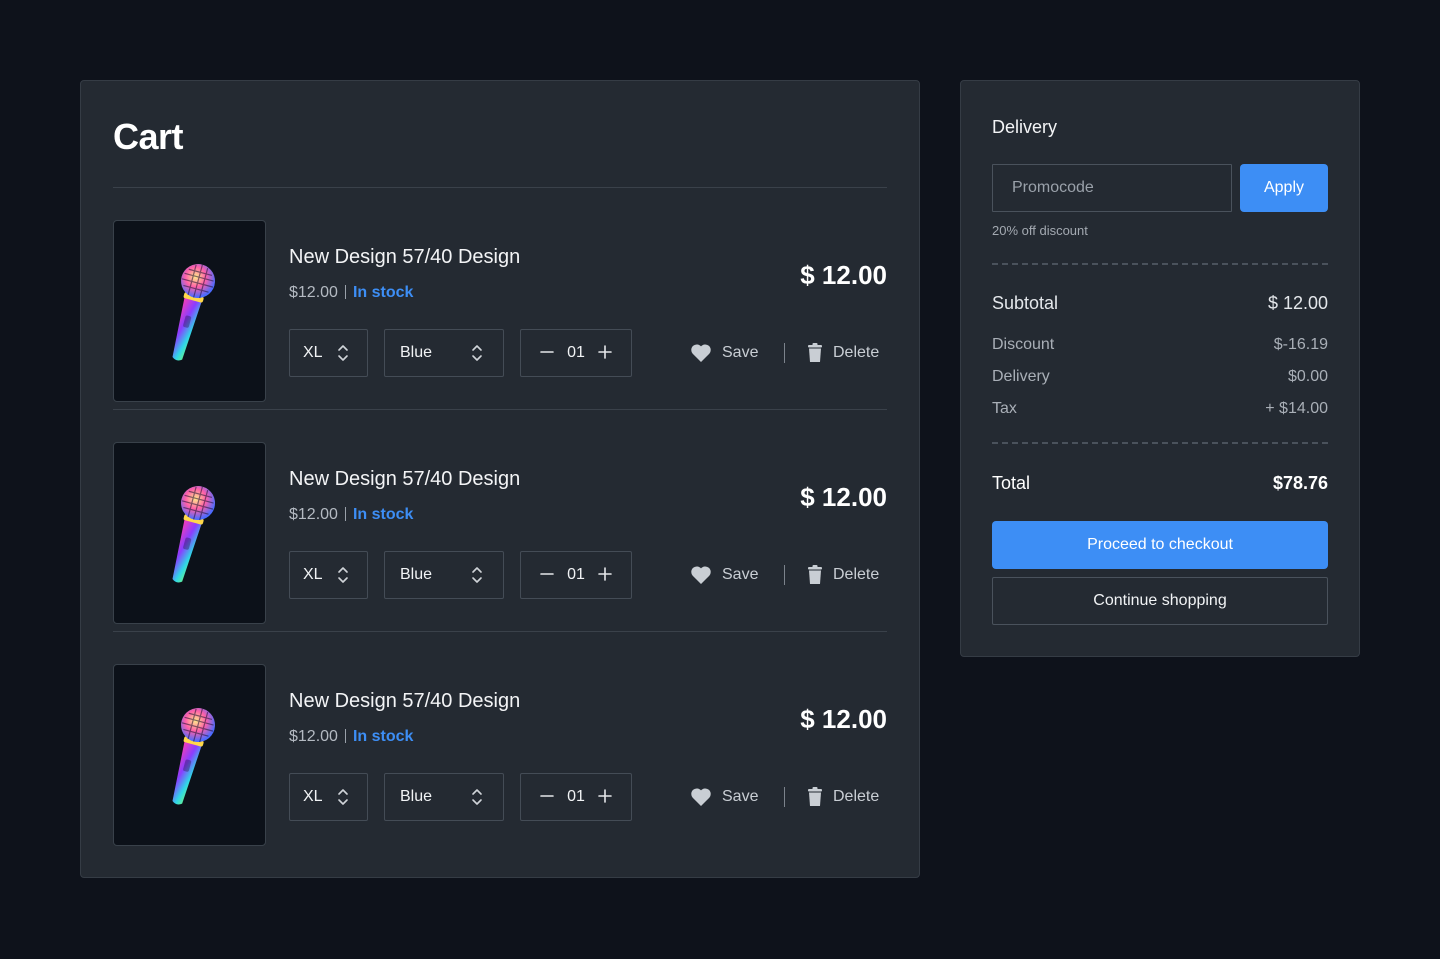  Describe the element at coordinates (1004, 408) in the screenshot. I see `tax-label: Tax` at that location.